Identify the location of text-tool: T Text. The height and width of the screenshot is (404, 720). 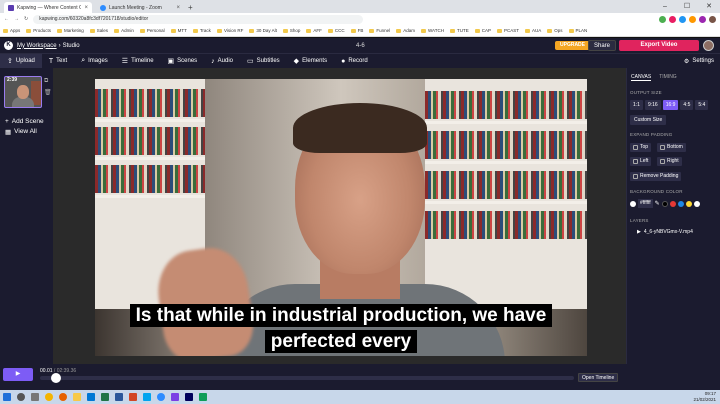
(58, 61).